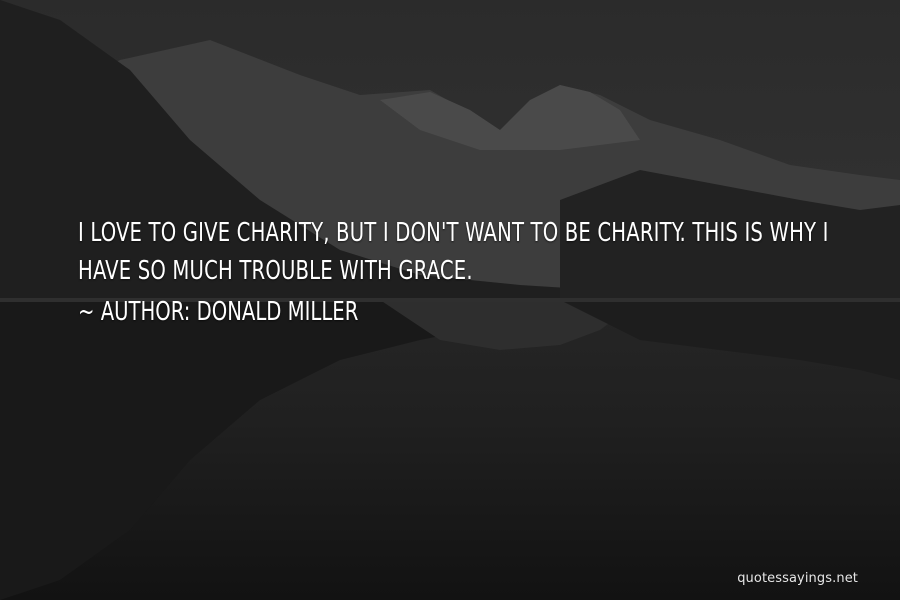 The height and width of the screenshot is (600, 900). Describe the element at coordinates (277, 312) in the screenshot. I see `author-name: DONALD MILLER` at that location.